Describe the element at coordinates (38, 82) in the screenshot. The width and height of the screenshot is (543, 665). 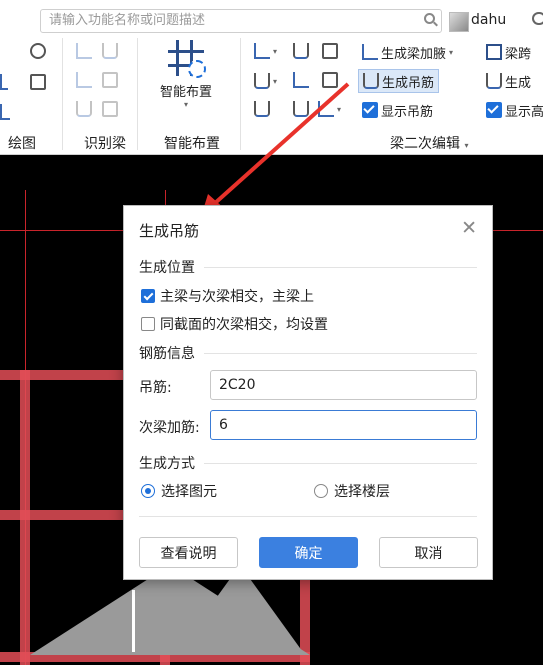
I see `rectangle-tool-icon` at that location.